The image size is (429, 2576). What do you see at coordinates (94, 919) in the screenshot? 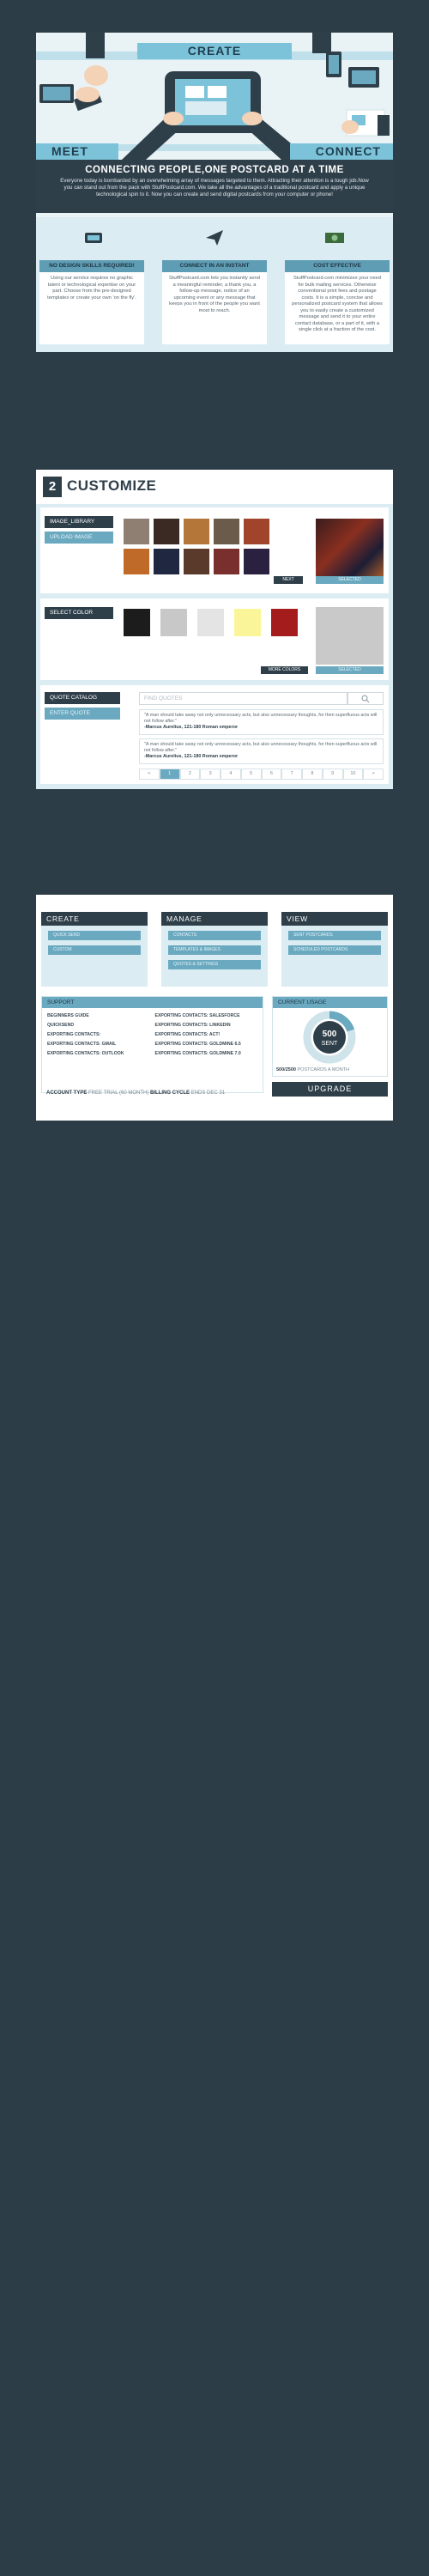
I see `create-heading: CREATE` at bounding box center [94, 919].